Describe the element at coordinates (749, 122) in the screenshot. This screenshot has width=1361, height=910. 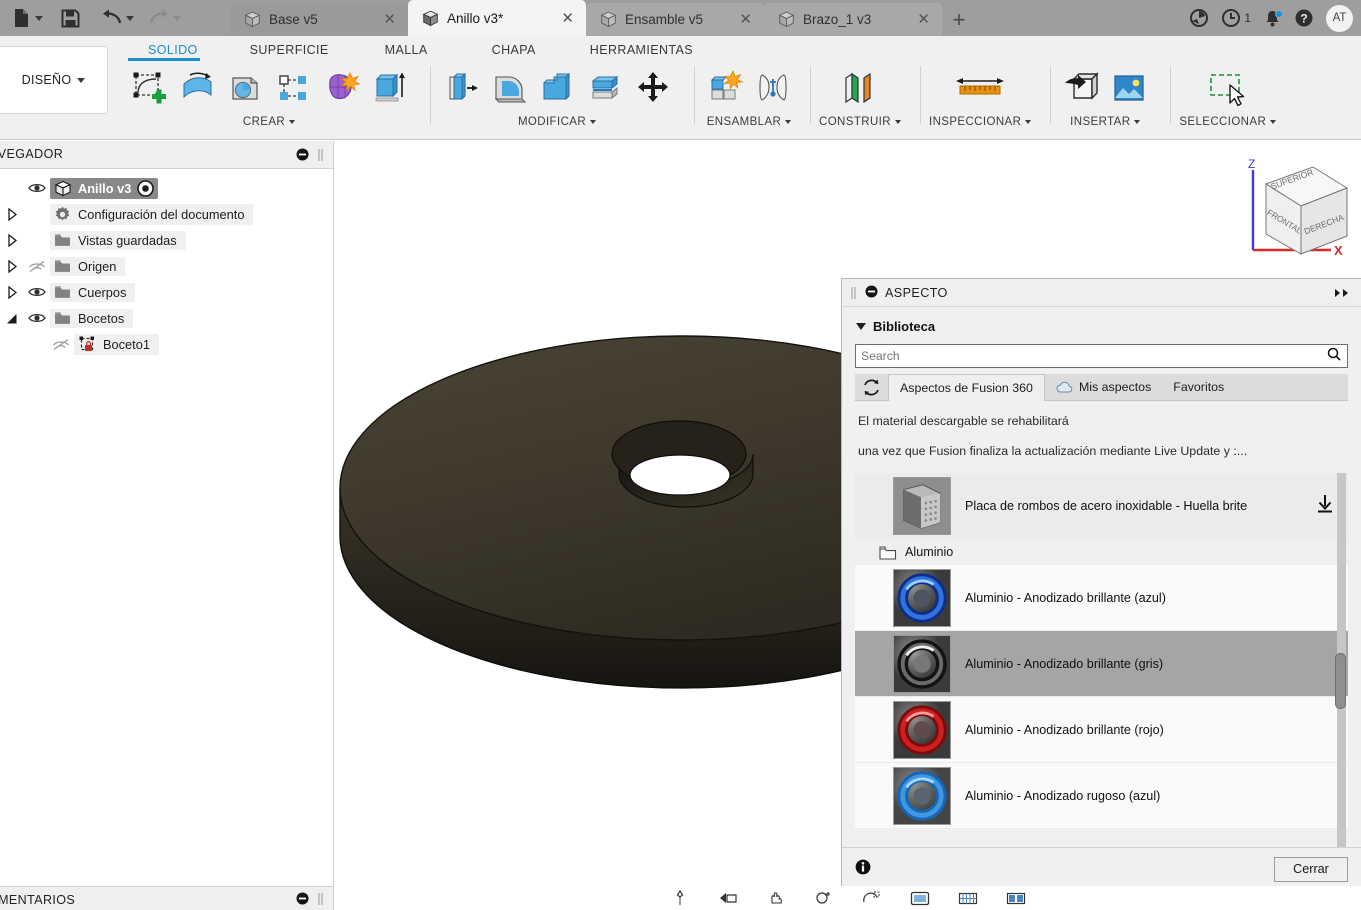
I see `ribbon-panel-ensamblar-label: ENSAMBLAR` at that location.